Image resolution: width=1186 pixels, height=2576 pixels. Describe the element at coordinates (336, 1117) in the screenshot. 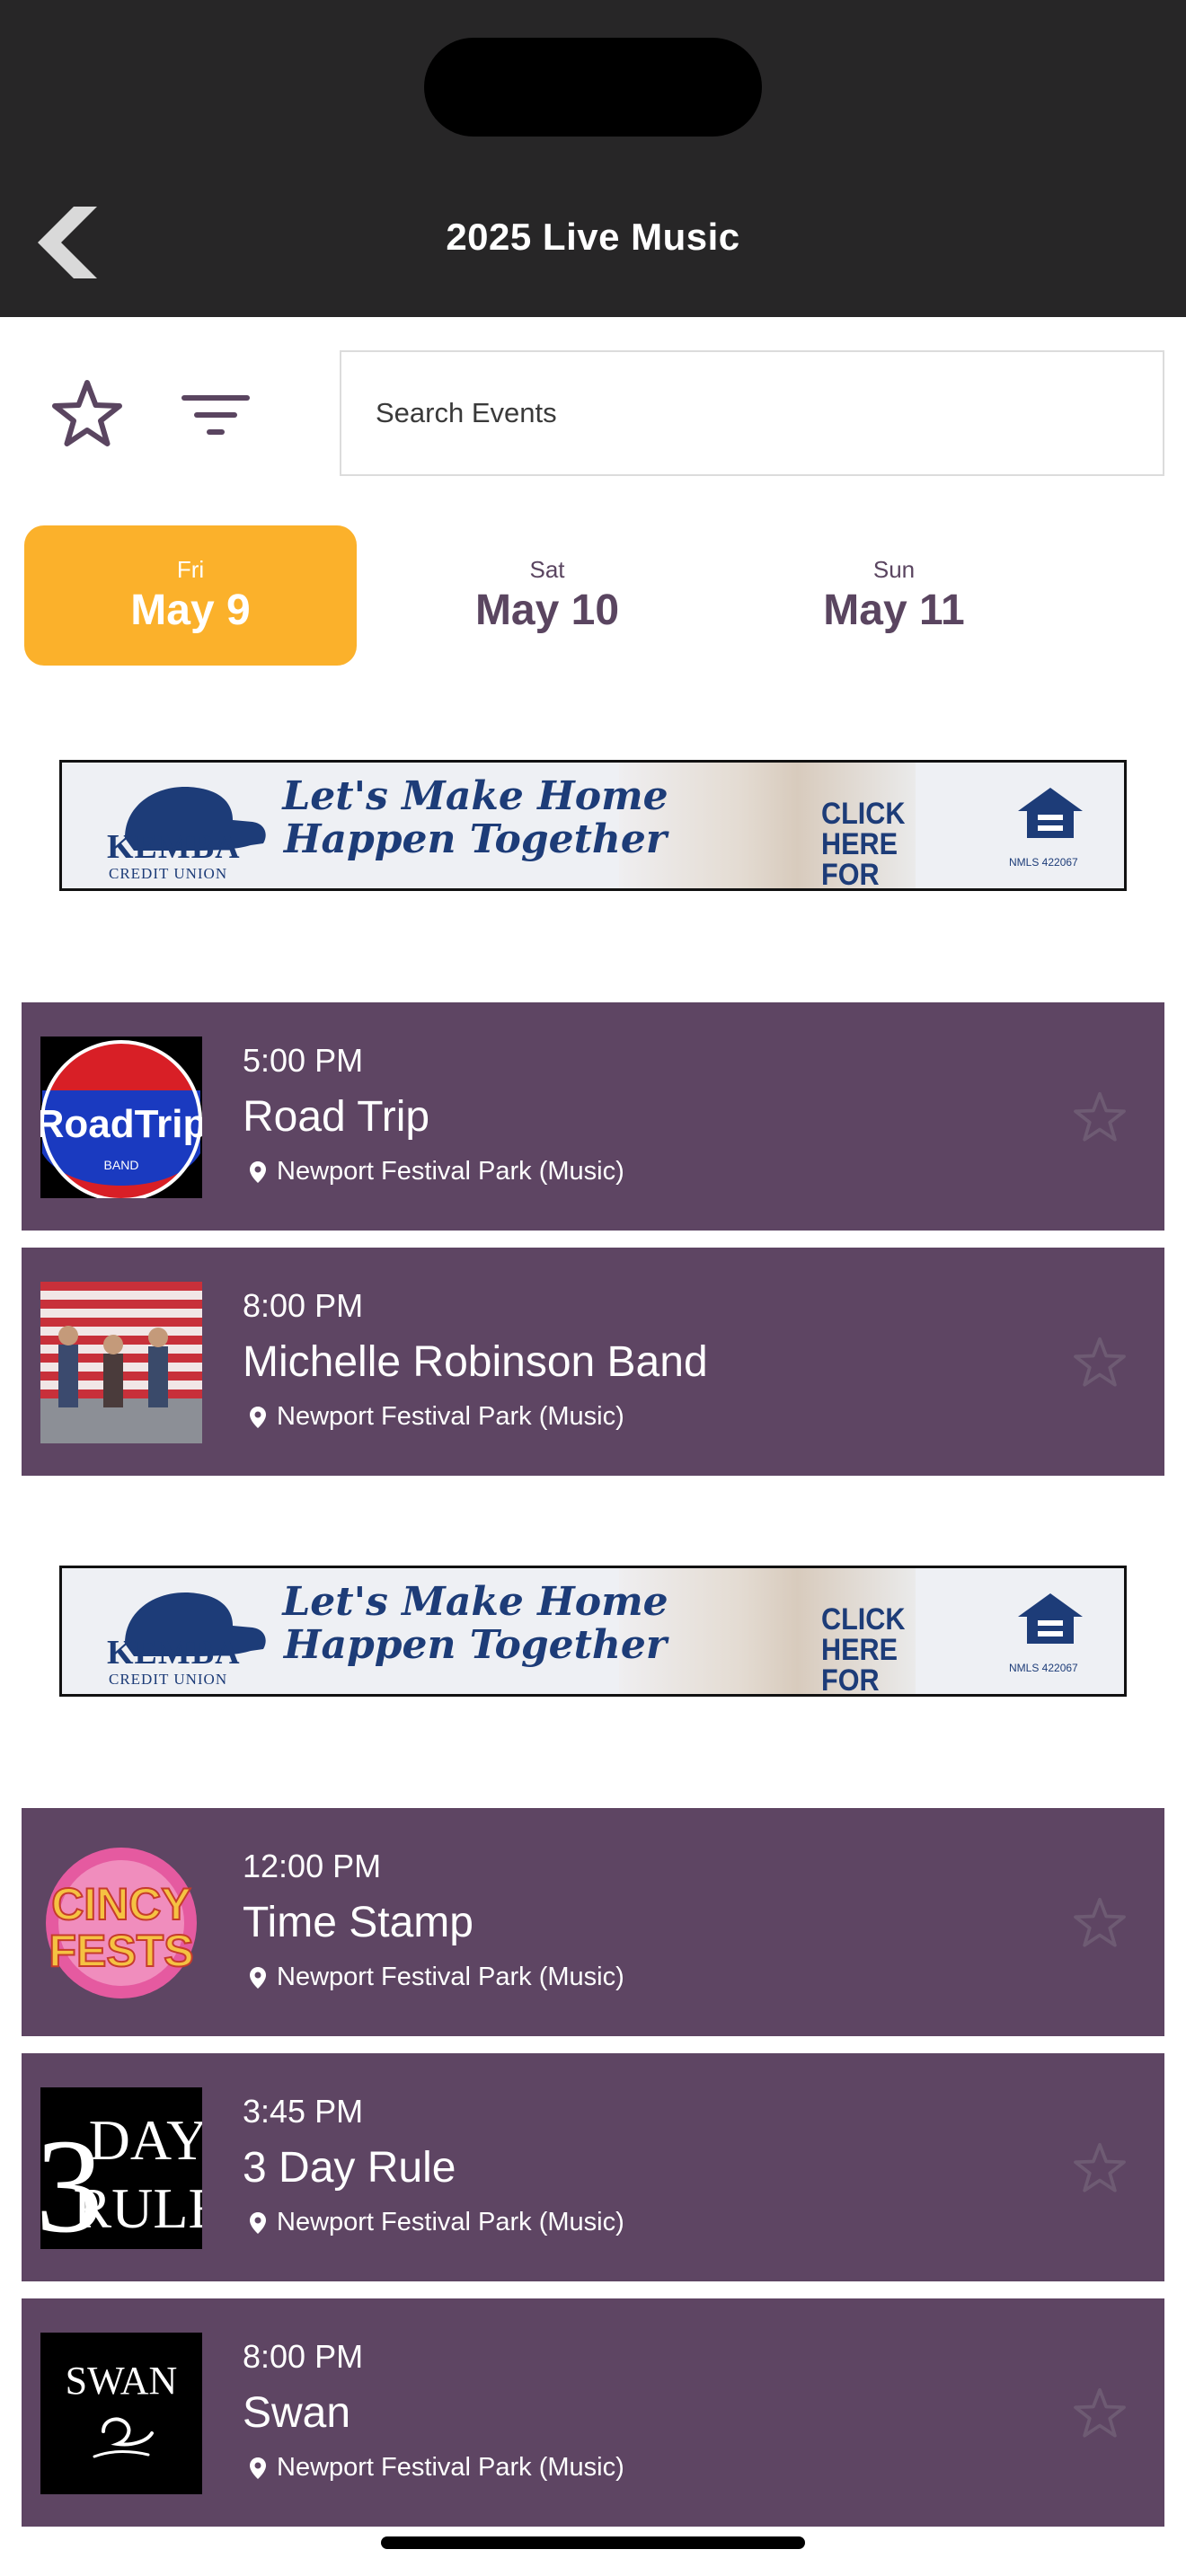

I see `event-title: Road Trip` at that location.